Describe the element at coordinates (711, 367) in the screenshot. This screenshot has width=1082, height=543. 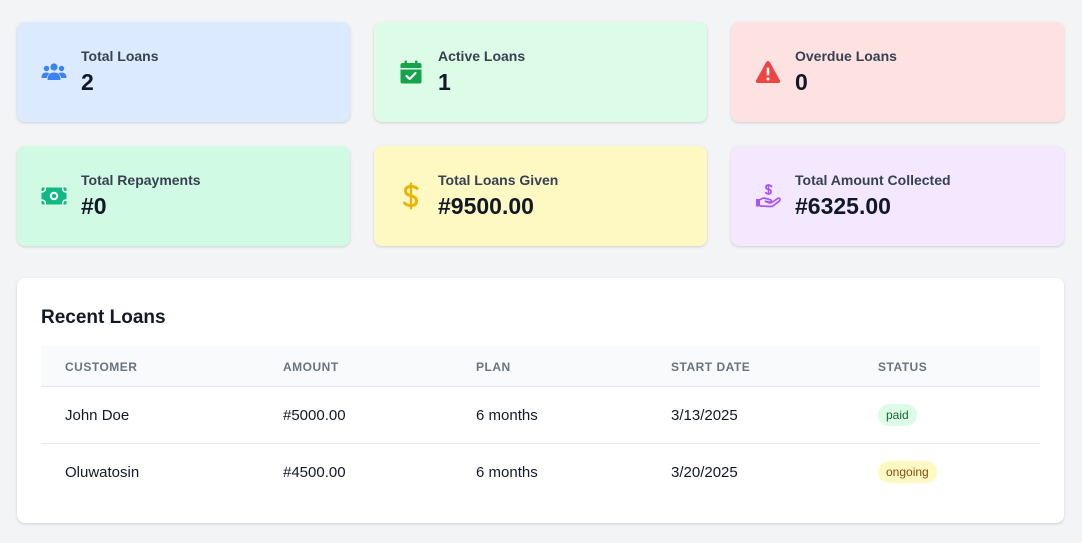
I see `column-header-start-date: START DATE` at that location.